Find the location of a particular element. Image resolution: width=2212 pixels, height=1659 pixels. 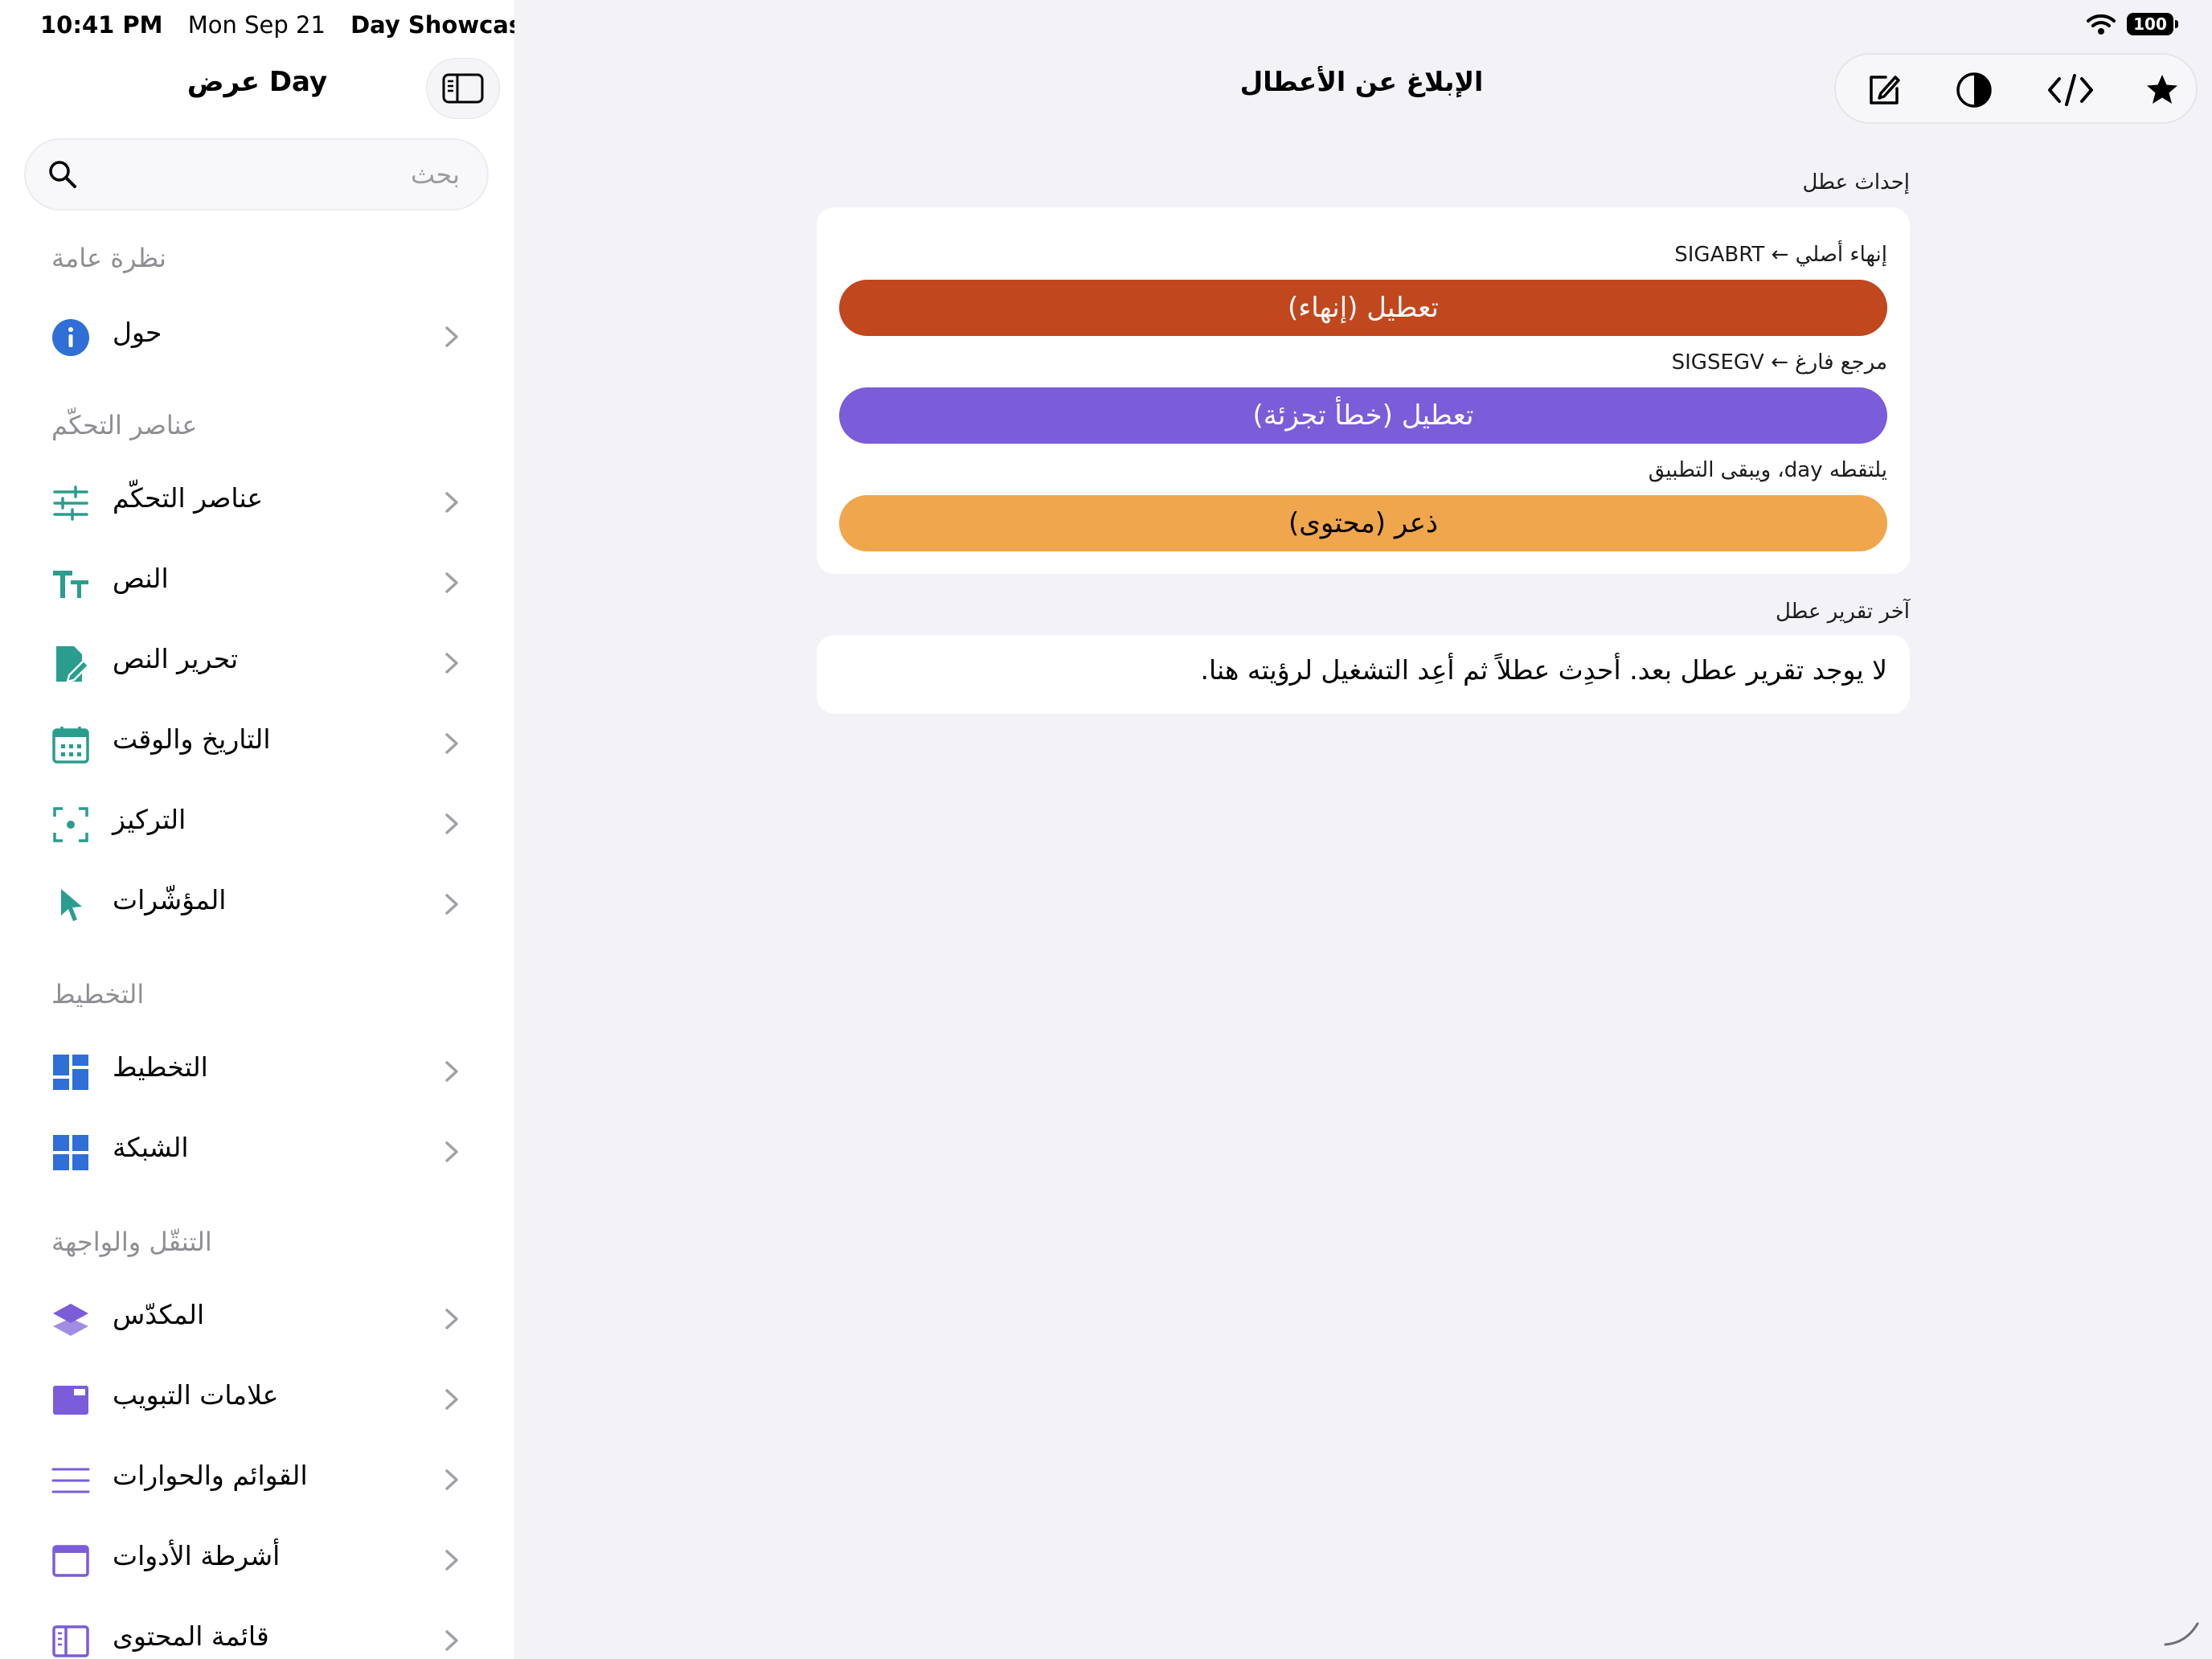

sidebar-item-label: المؤشّرات is located at coordinates (170, 900).